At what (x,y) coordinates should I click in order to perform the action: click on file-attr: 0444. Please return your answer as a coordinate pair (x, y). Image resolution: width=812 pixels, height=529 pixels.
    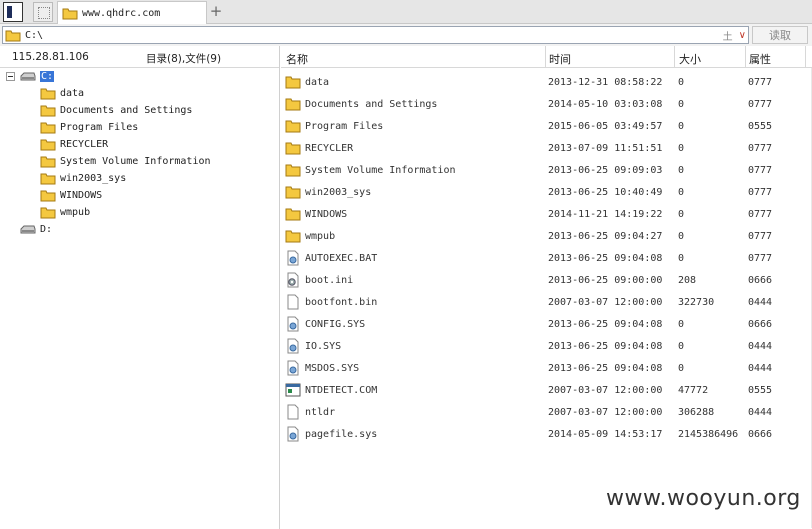
    Looking at the image, I should click on (760, 368).